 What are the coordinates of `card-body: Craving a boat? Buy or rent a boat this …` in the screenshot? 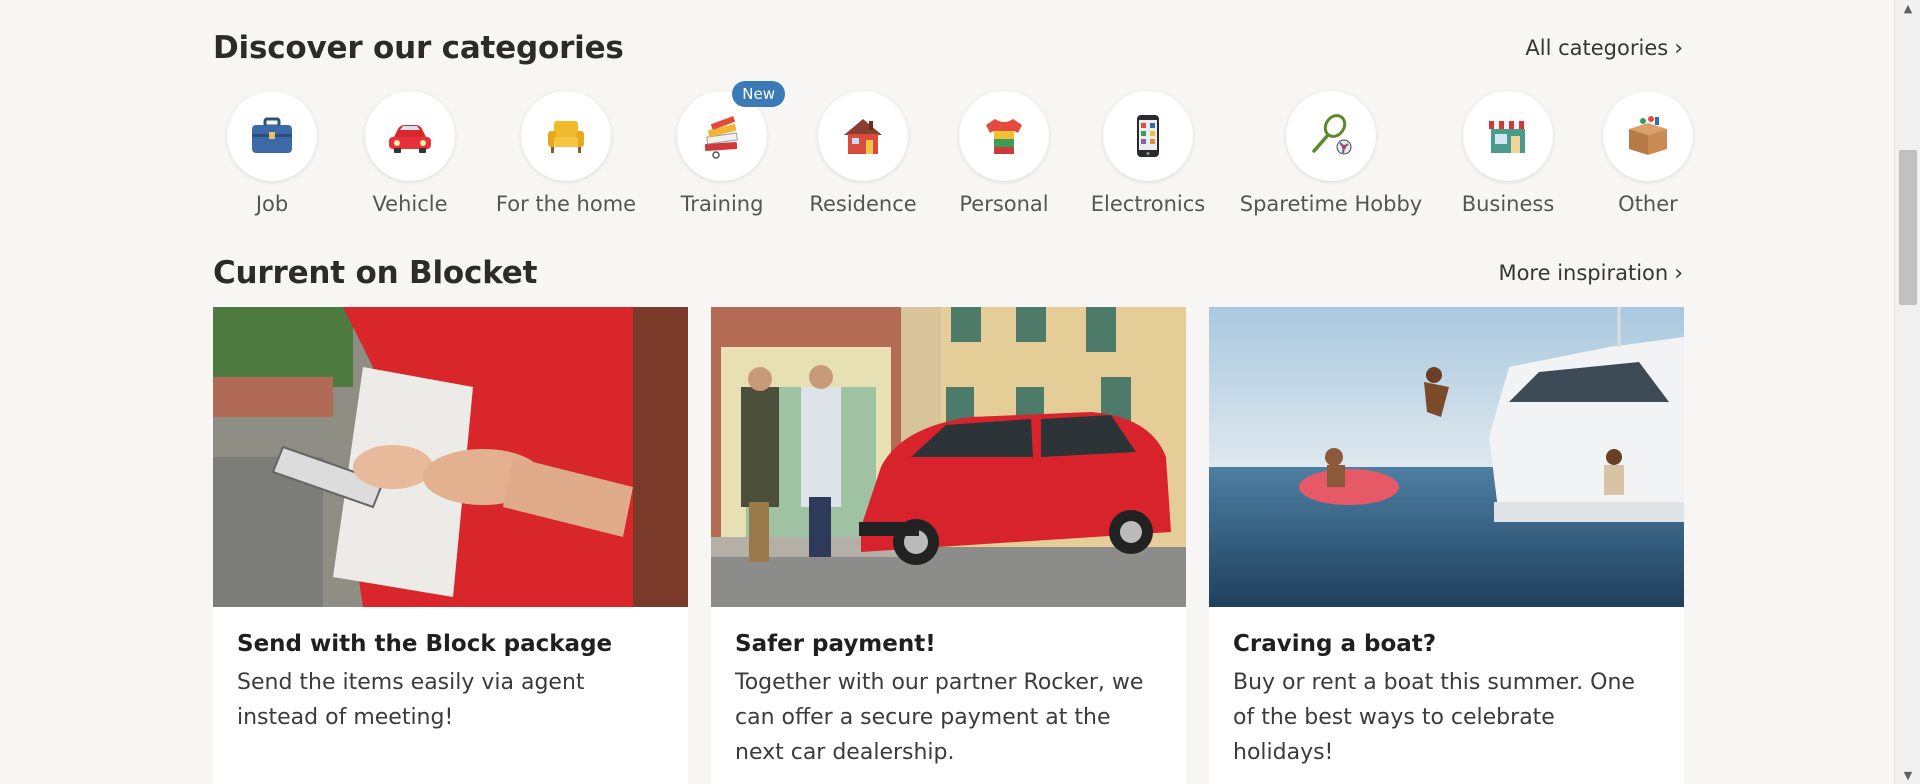 It's located at (1446, 695).